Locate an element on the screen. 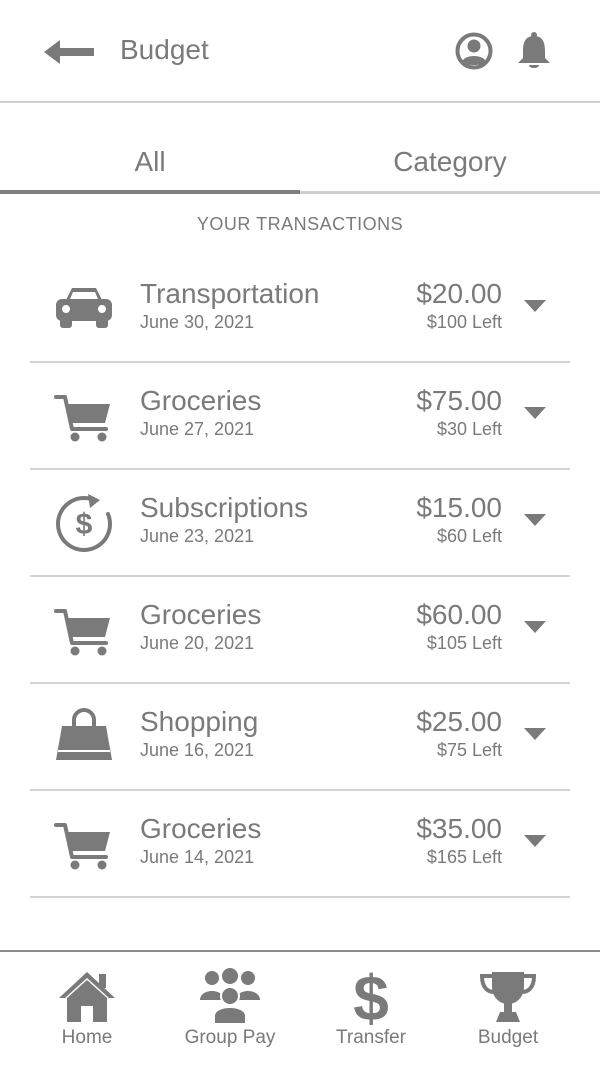  nav-budget-label: Budget is located at coordinates (508, 1037).